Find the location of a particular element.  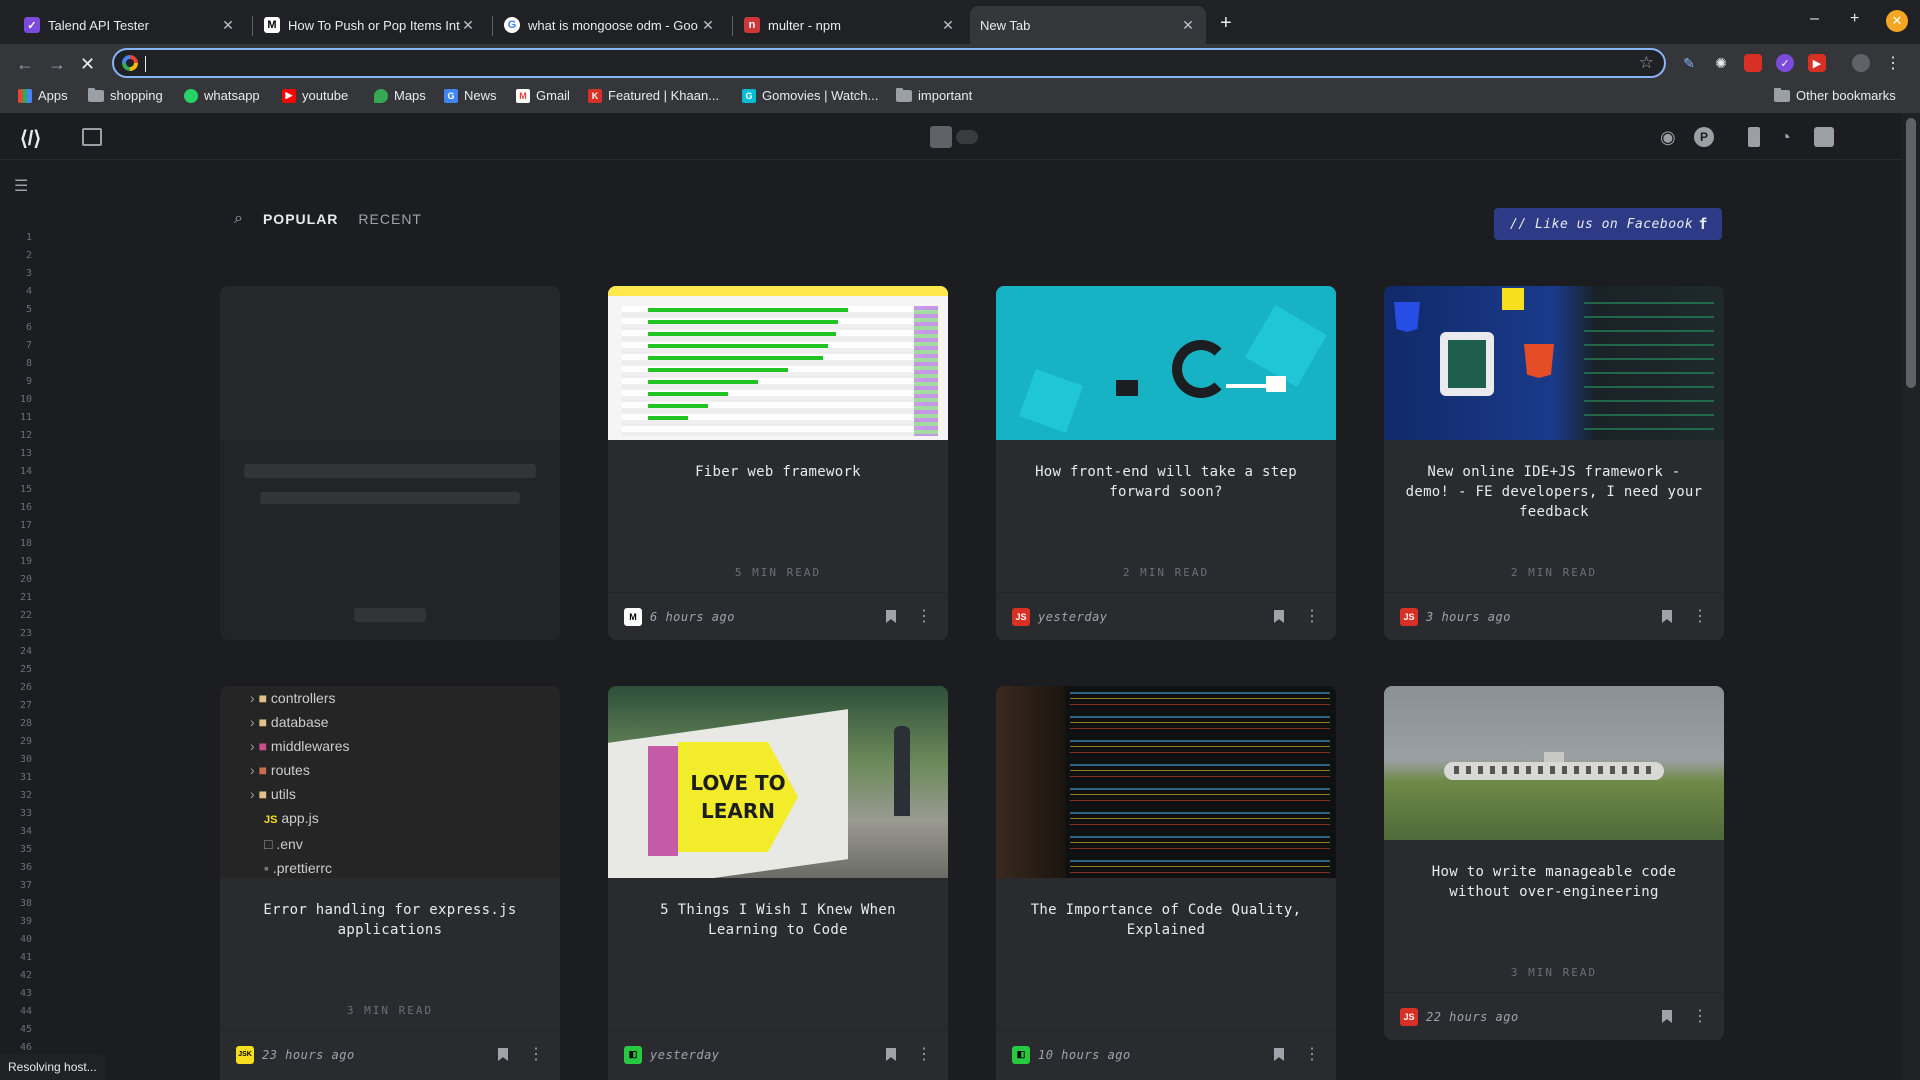

app-logo-icon: ⟨/⟩ is located at coordinates (30, 138).